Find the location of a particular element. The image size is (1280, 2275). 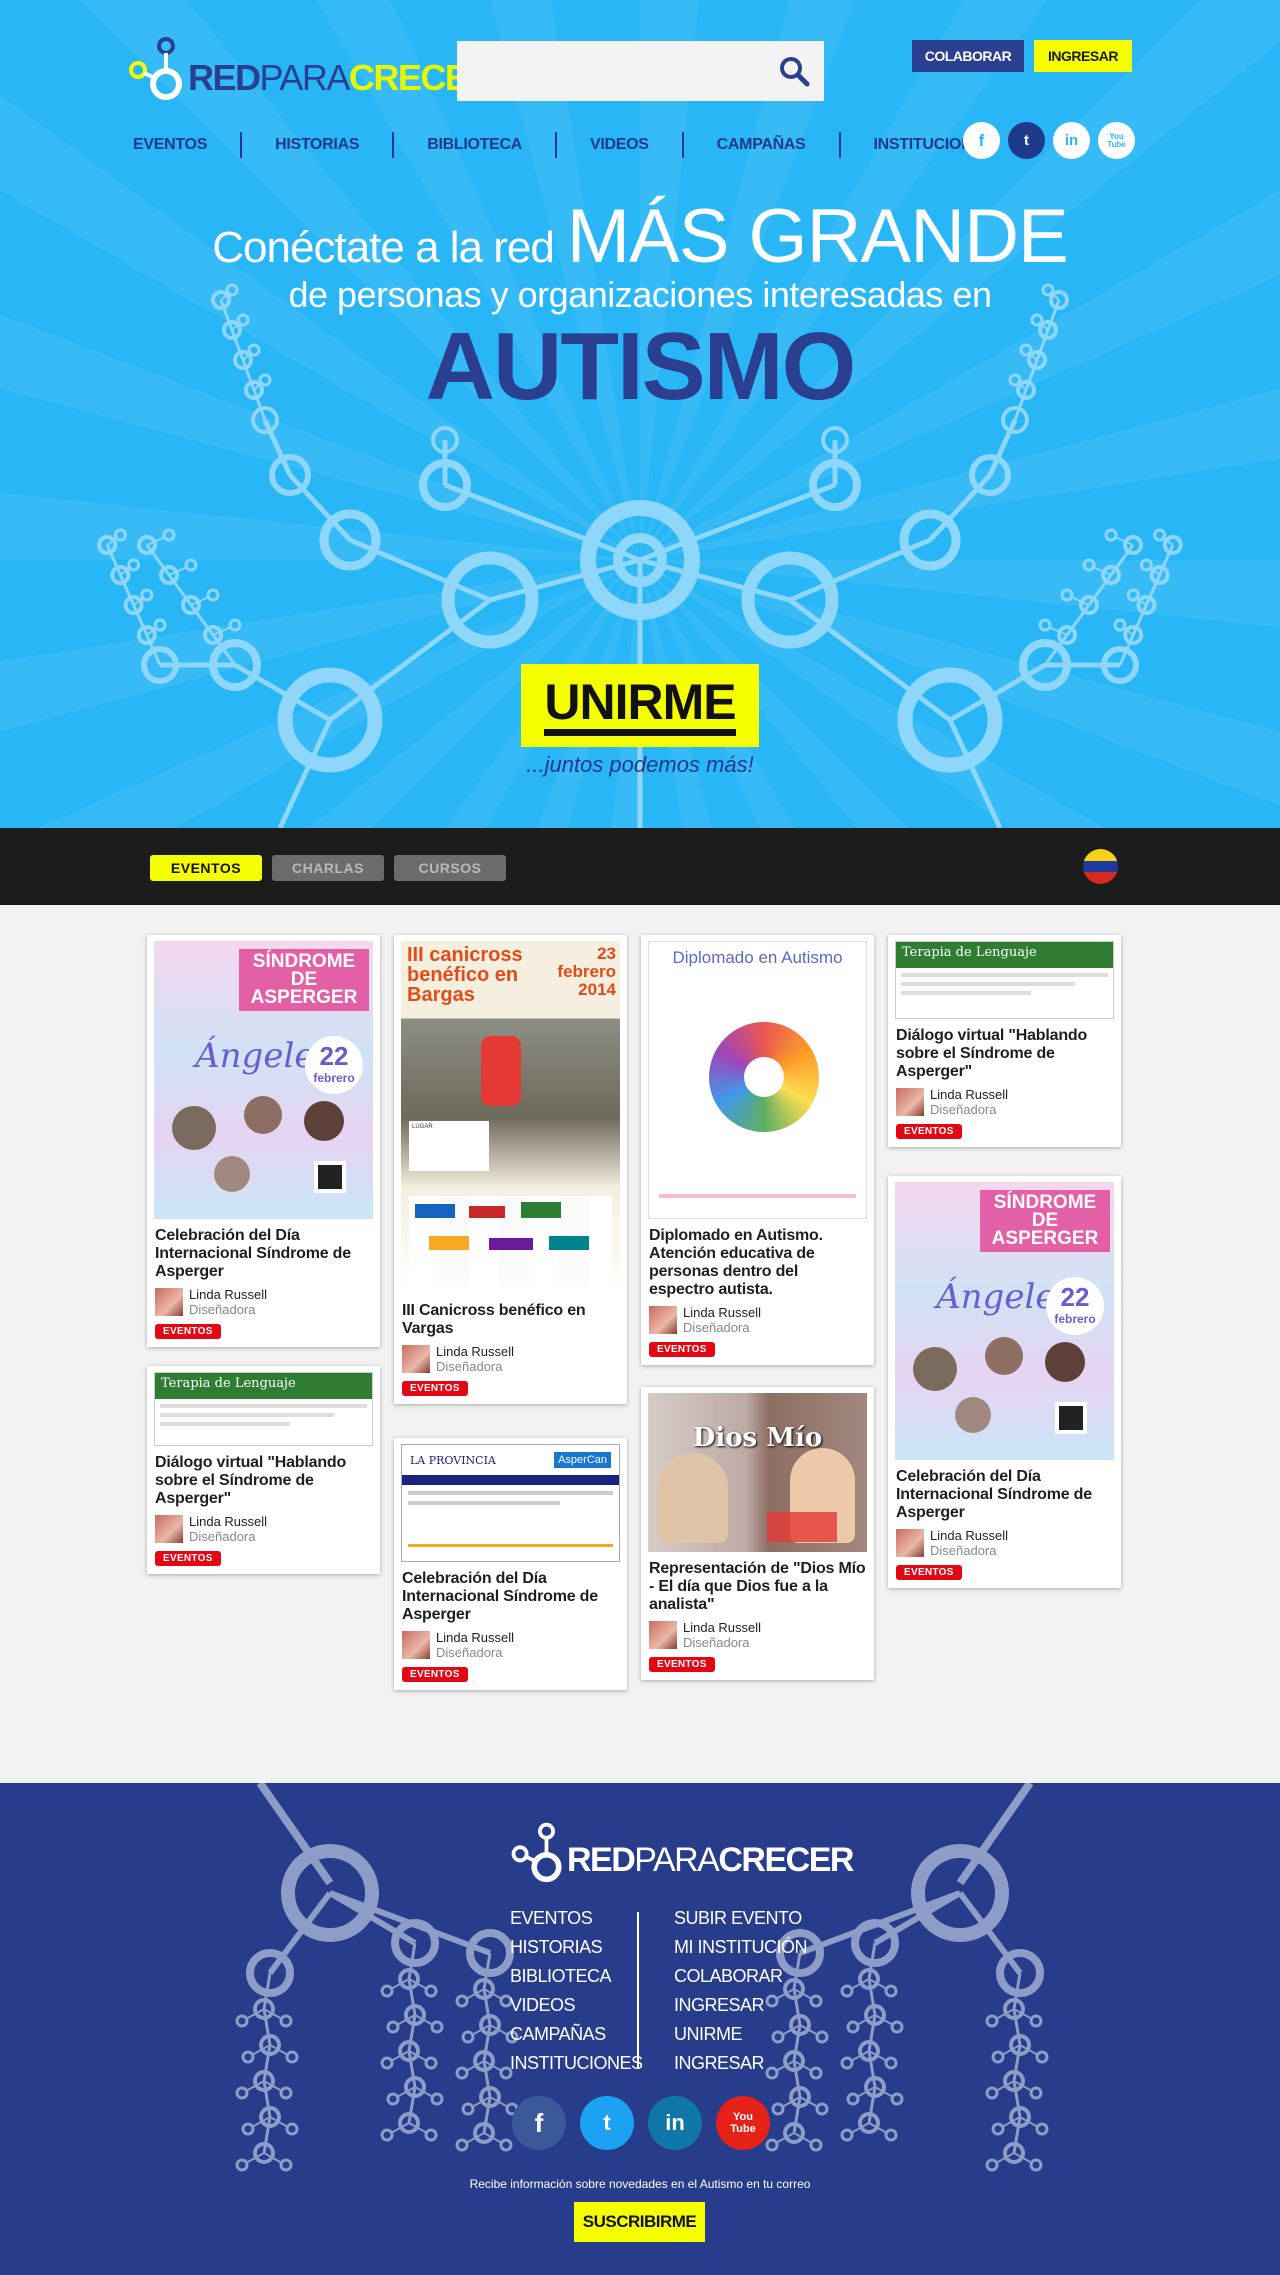

social-links-footer: f t in You Tube is located at coordinates (641, 2123).